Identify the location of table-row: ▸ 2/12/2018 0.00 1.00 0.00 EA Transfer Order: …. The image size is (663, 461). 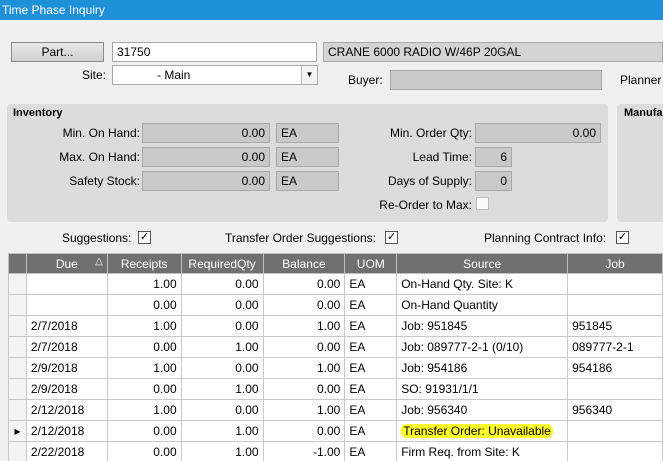
(335, 431).